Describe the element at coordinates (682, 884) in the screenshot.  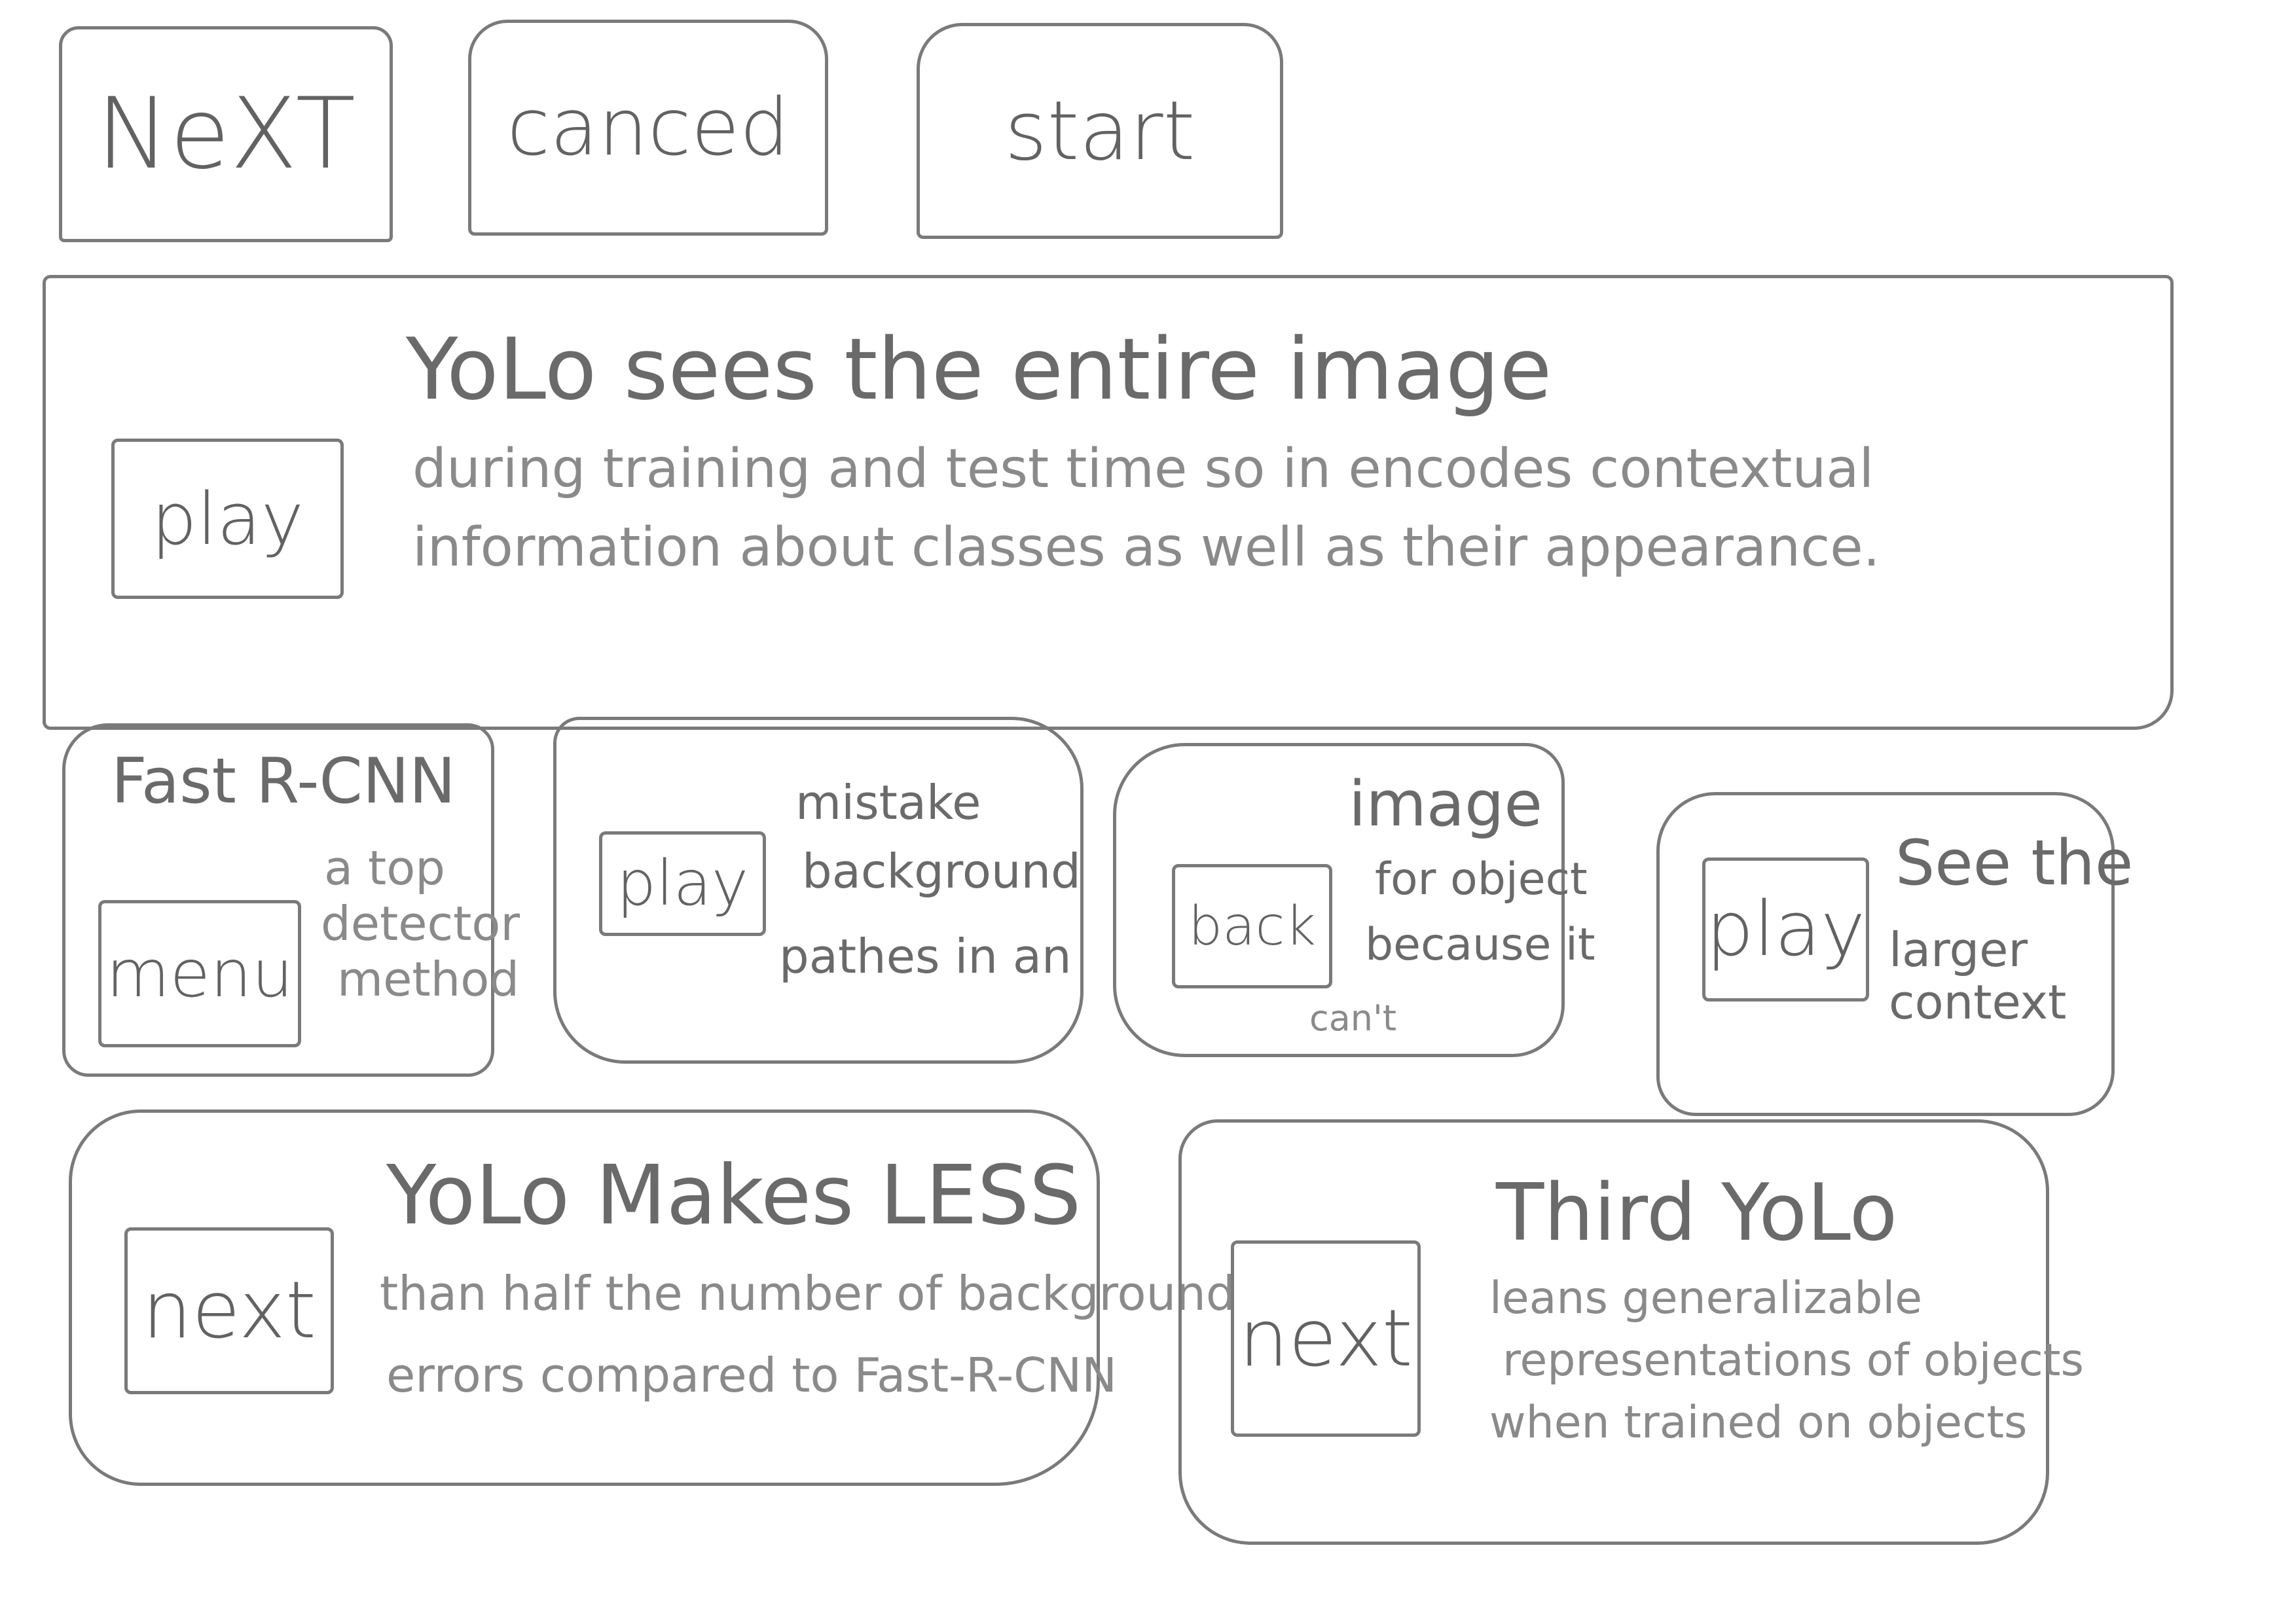
I see `mistake-play-button: play` at that location.